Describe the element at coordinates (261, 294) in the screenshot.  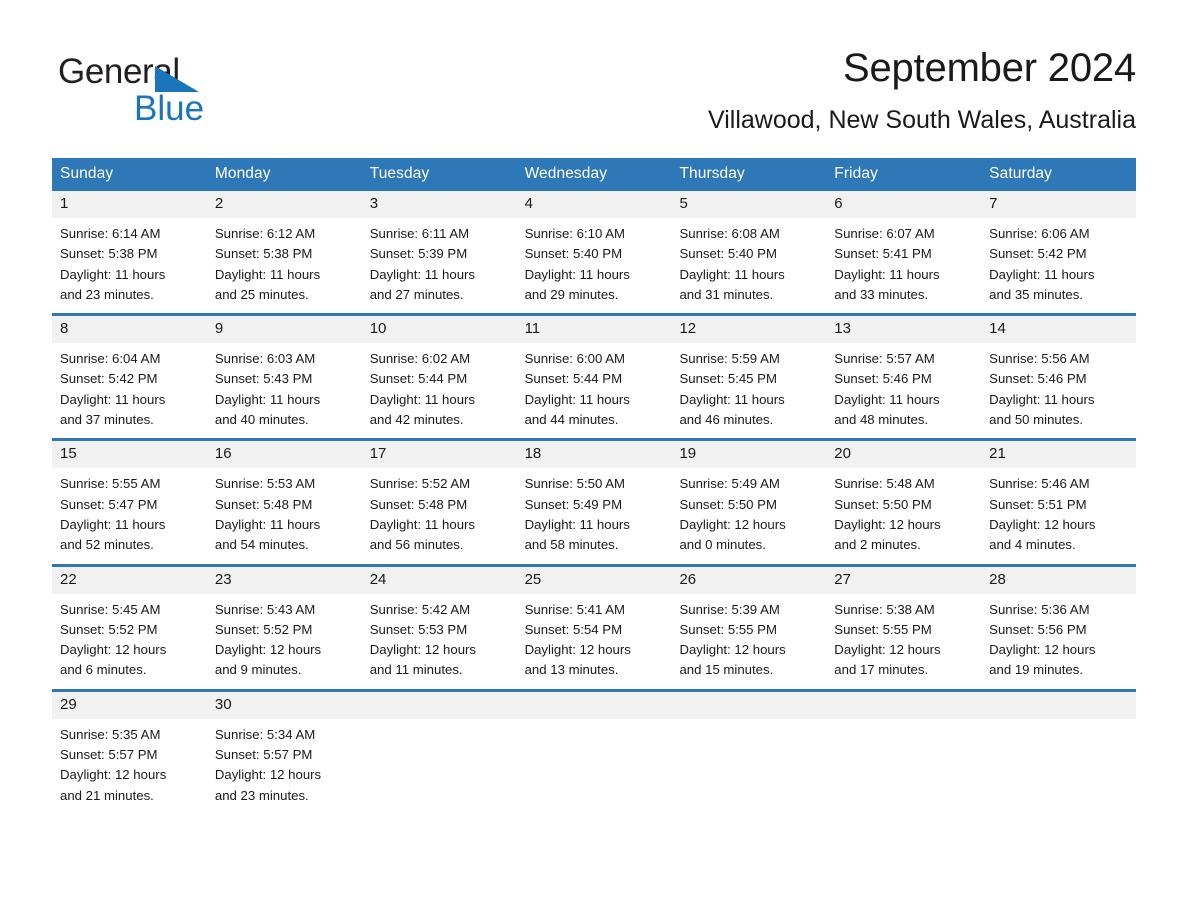
I see `daylight-text-line2: and 25 minutes.` at that location.